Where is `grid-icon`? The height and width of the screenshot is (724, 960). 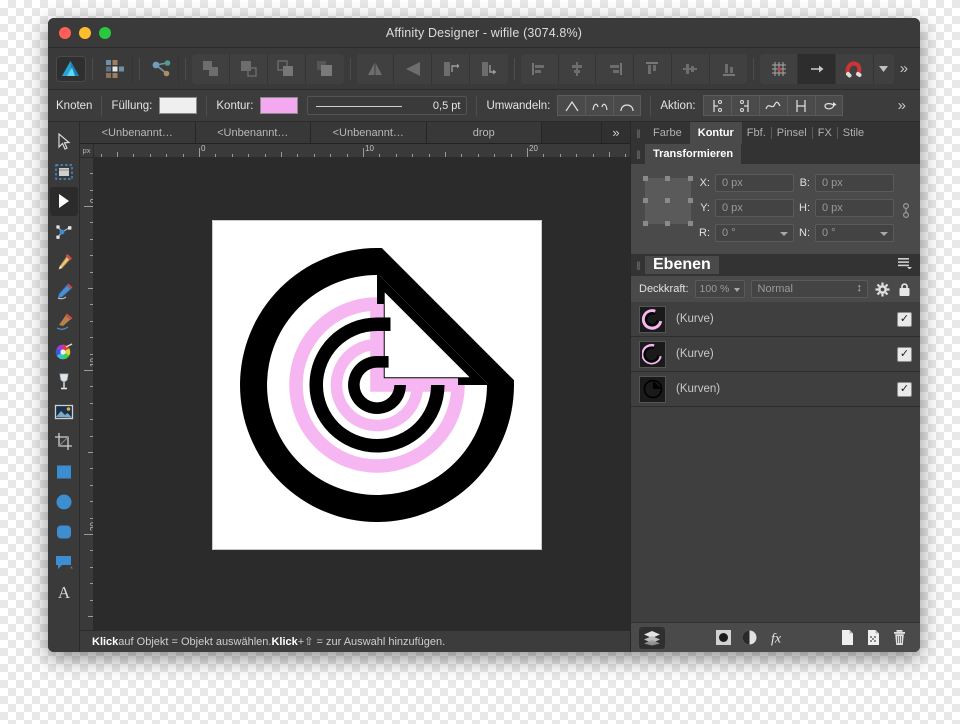
grid-icon is located at coordinates (779, 68).